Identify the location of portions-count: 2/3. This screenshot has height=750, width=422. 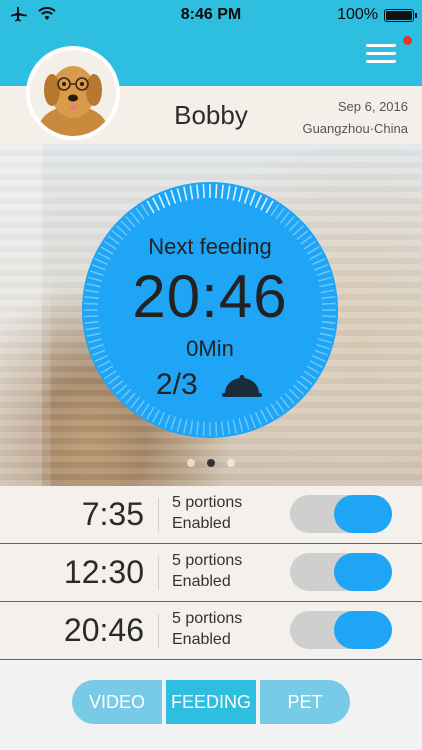
(177, 384).